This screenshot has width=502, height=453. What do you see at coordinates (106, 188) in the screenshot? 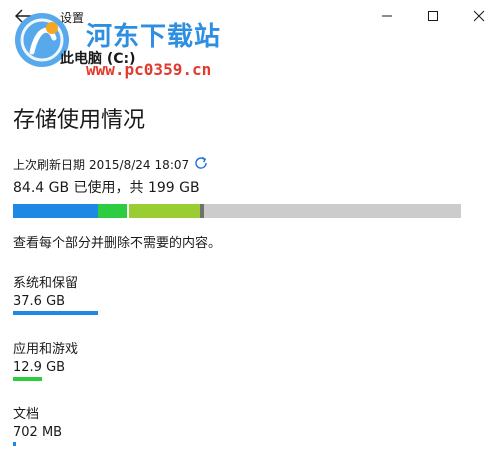
I see `usage-summary: 84.4 GB 已使用，共 199 GB` at bounding box center [106, 188].